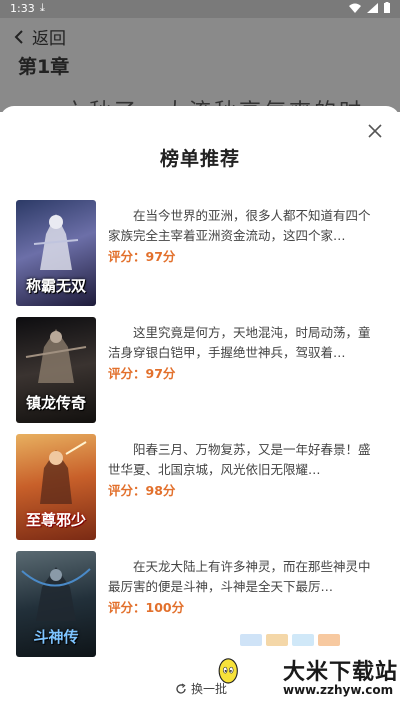 Image resolution: width=400 pixels, height=710 pixels. Describe the element at coordinates (42, 7) in the screenshot. I see `download-icon: ⤓` at that location.